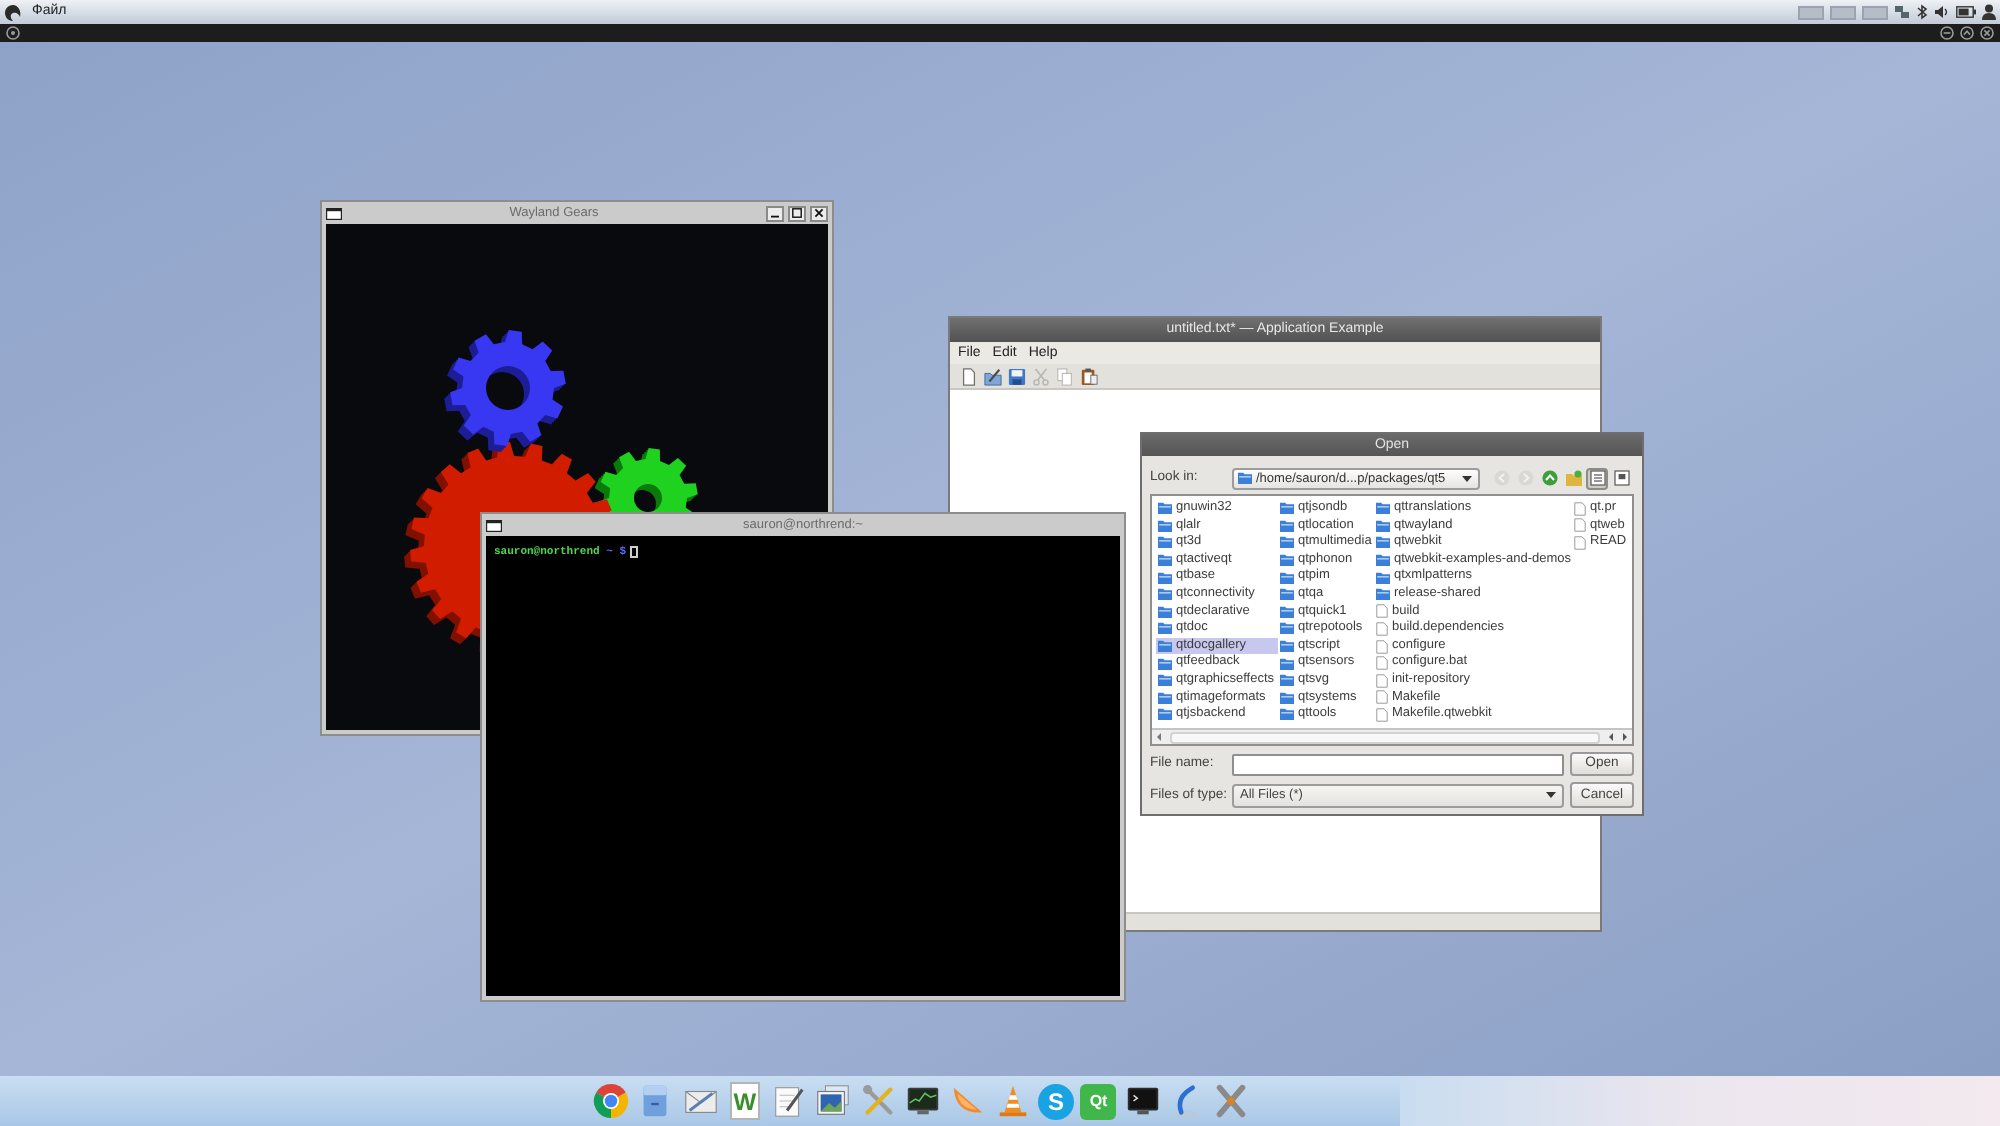 The height and width of the screenshot is (1126, 2000). I want to click on up-arrow-icon, so click(1549, 478).